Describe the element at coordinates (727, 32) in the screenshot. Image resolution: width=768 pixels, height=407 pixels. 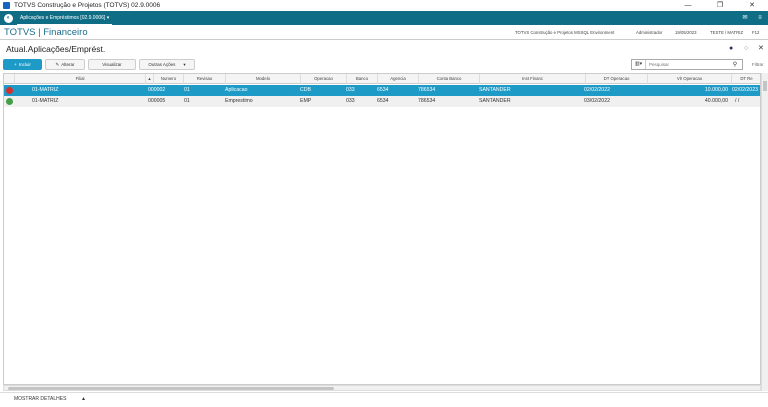
I see `branch-label: TESTE / MATRIZ` at that location.